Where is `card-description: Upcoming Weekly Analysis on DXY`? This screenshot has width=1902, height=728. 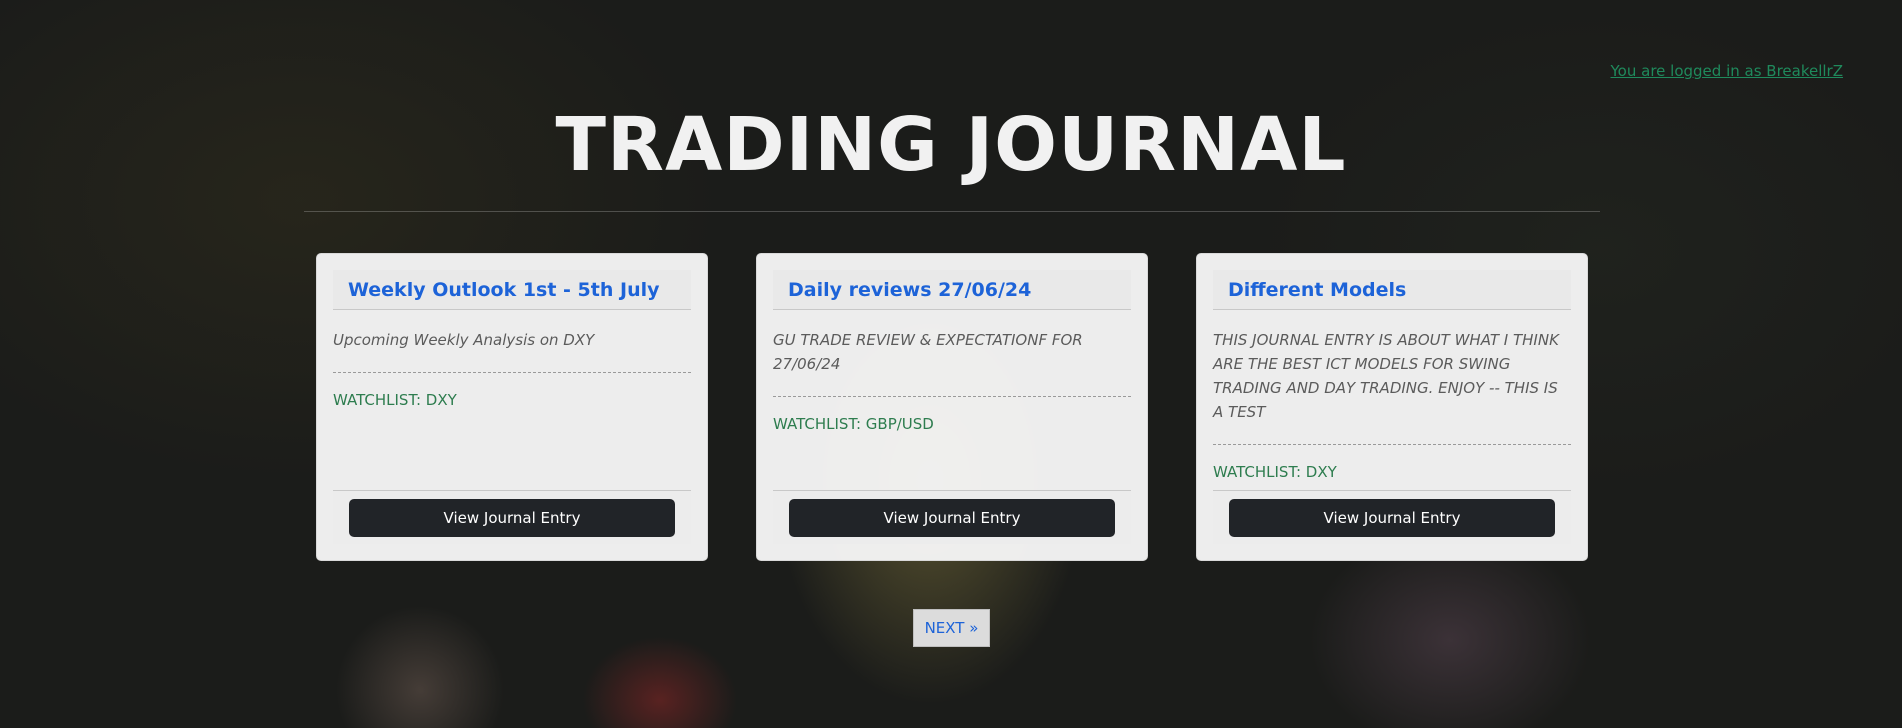
card-description: Upcoming Weekly Analysis on DXY is located at coordinates (464, 340).